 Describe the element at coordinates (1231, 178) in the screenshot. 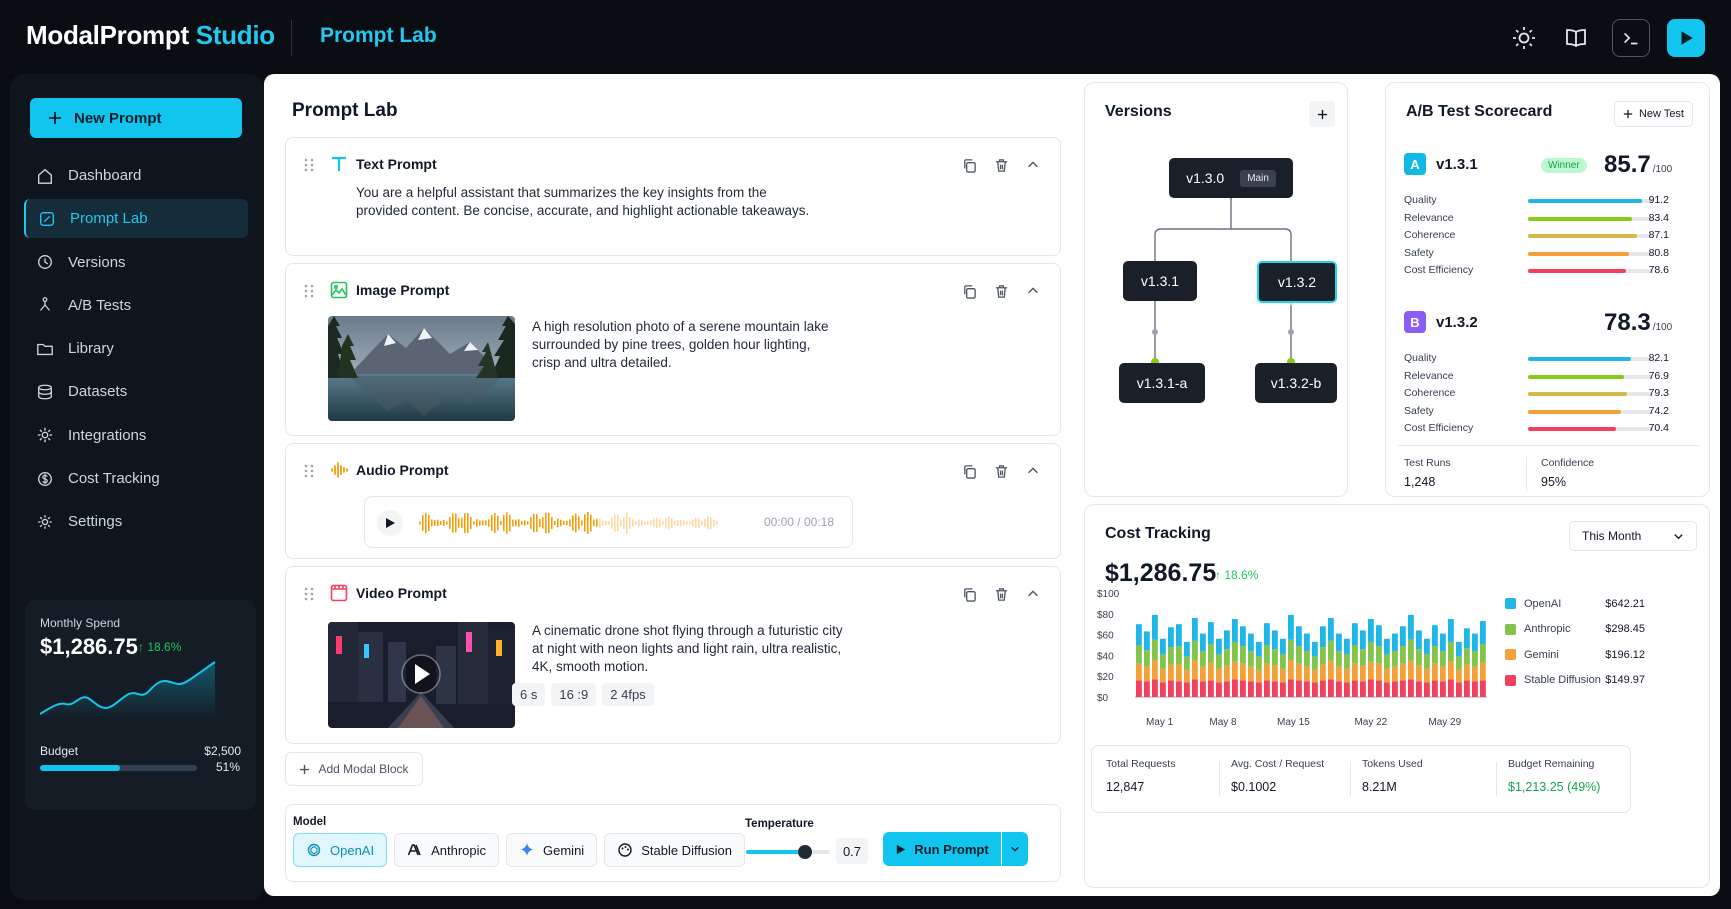

I see `version-node-root: v1.3.0 Main` at that location.